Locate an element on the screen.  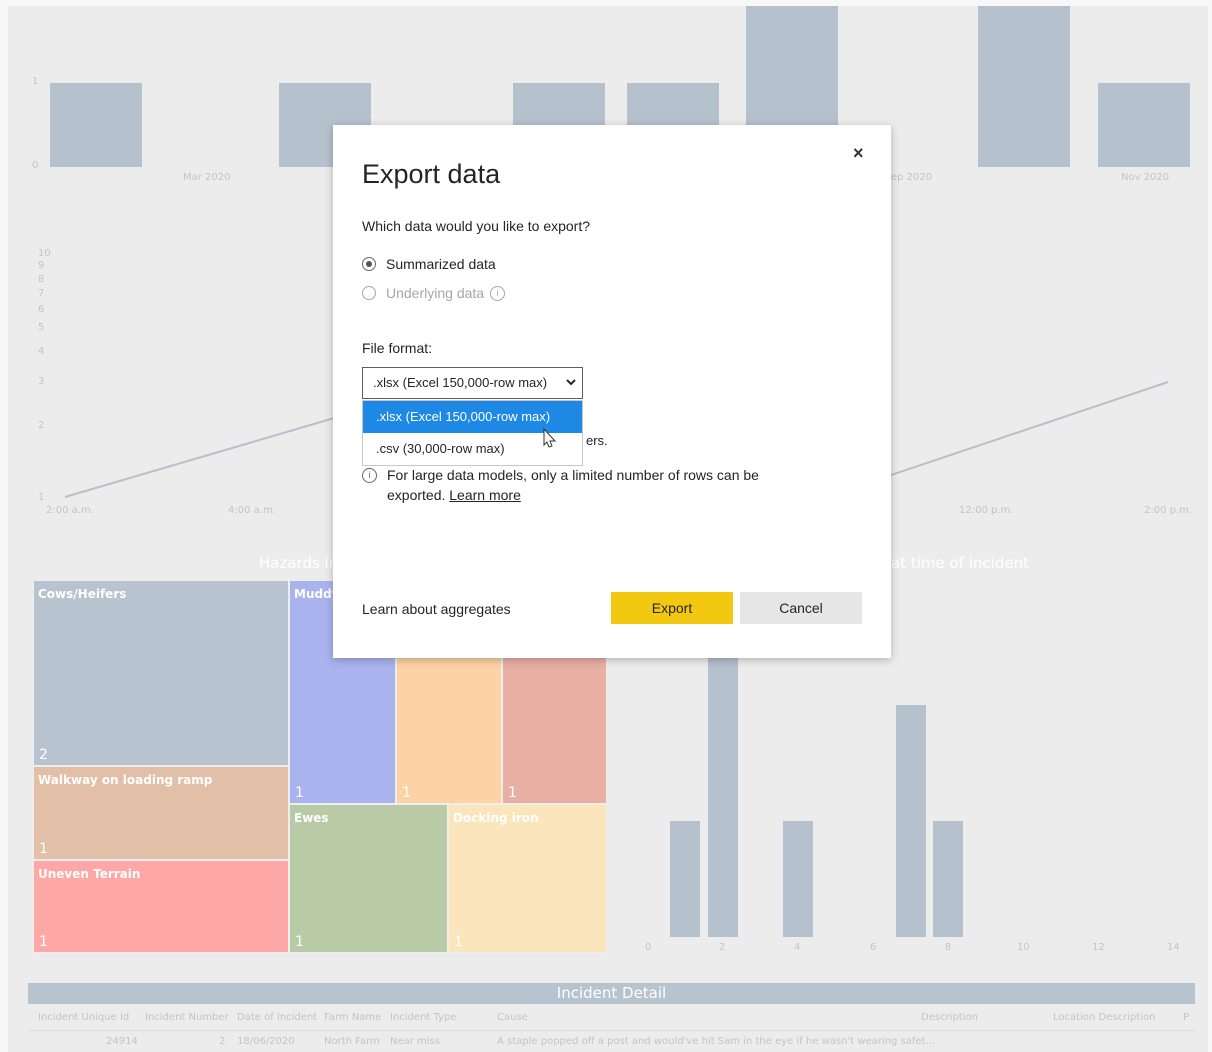
close-icon: × is located at coordinates (858, 153).